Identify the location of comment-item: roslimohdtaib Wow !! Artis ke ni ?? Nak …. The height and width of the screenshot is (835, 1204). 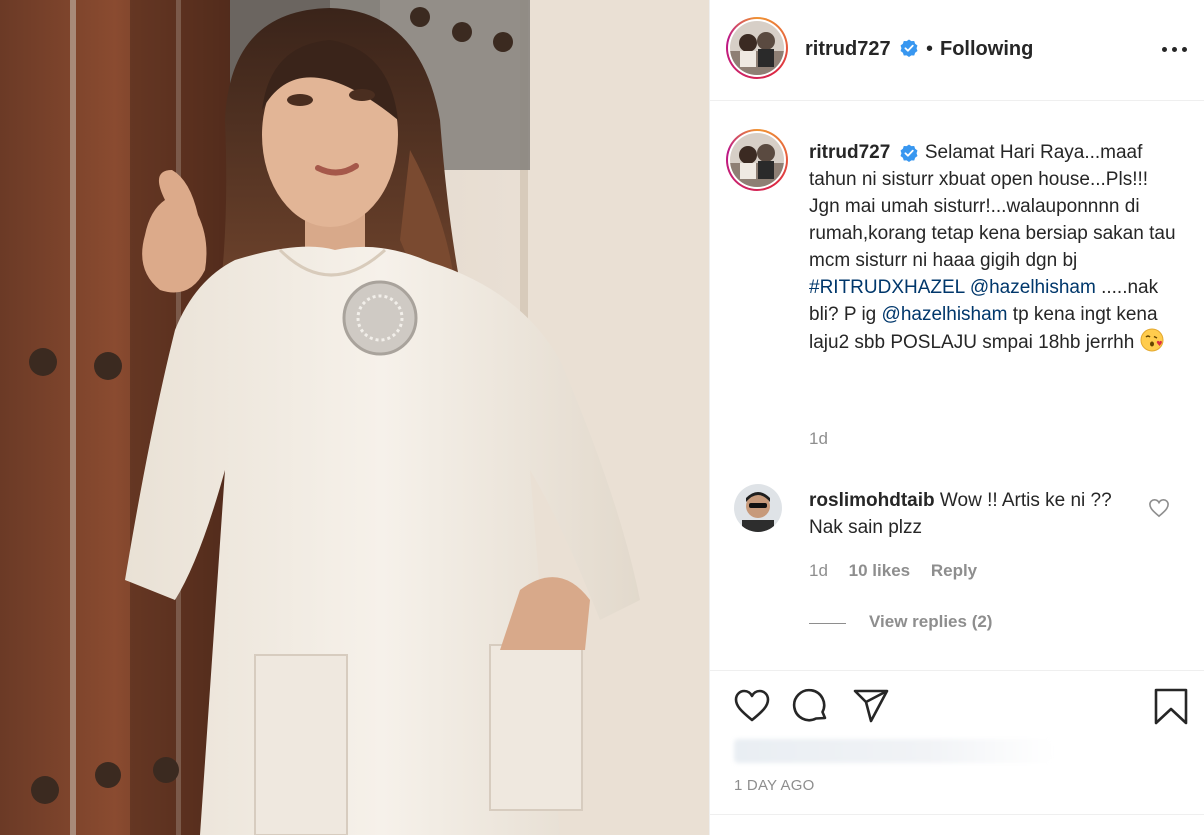
(957, 570).